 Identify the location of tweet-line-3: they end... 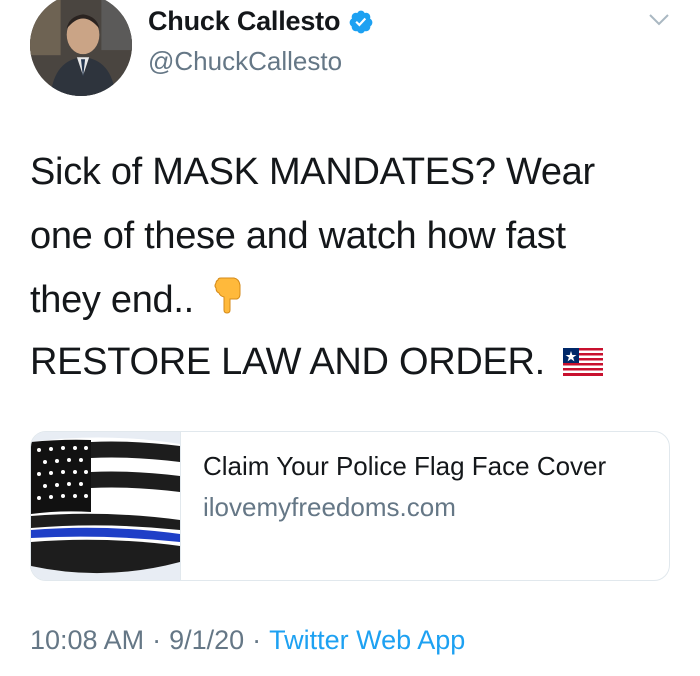
(350, 301).